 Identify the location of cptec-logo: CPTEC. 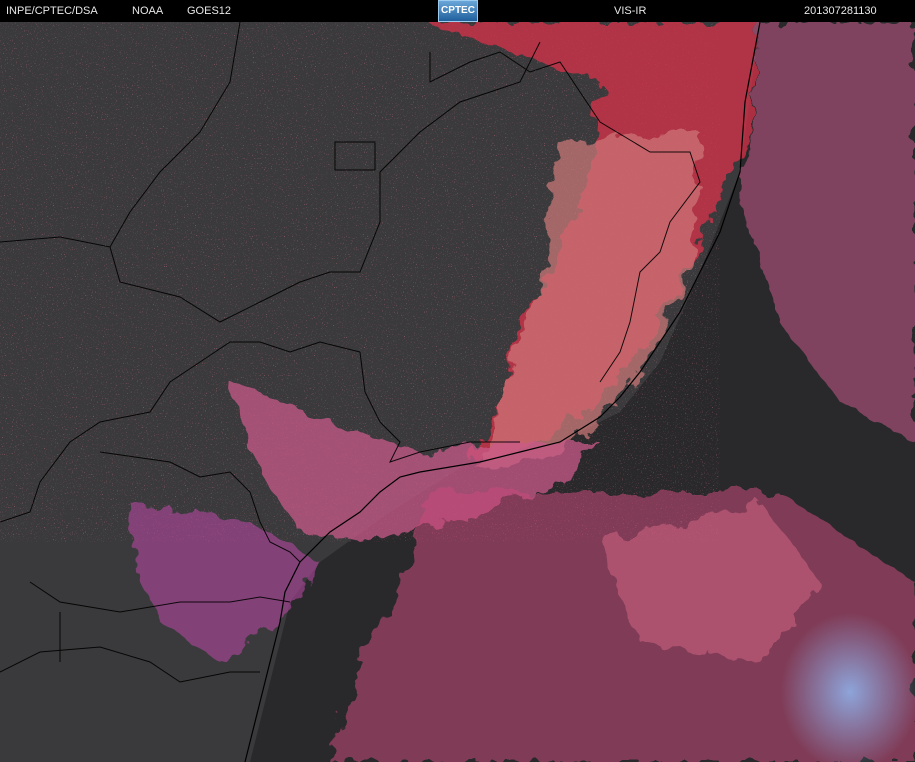
(458, 11).